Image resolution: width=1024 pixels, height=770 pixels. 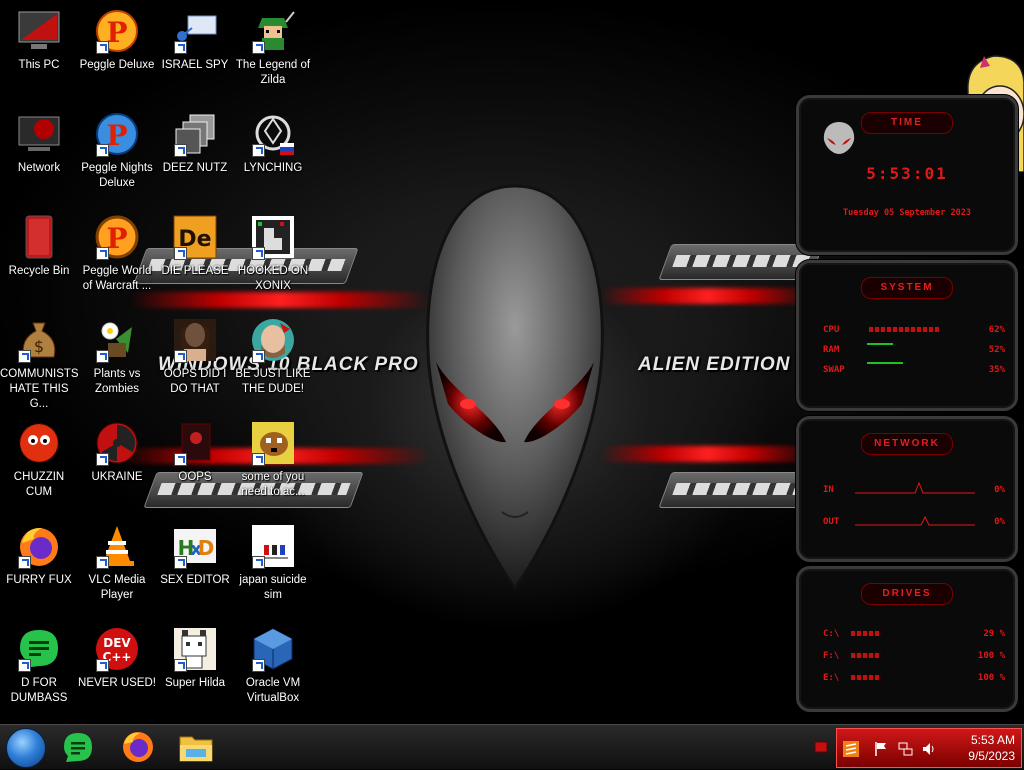 I want to click on firefox-icon, so click(x=138, y=747).